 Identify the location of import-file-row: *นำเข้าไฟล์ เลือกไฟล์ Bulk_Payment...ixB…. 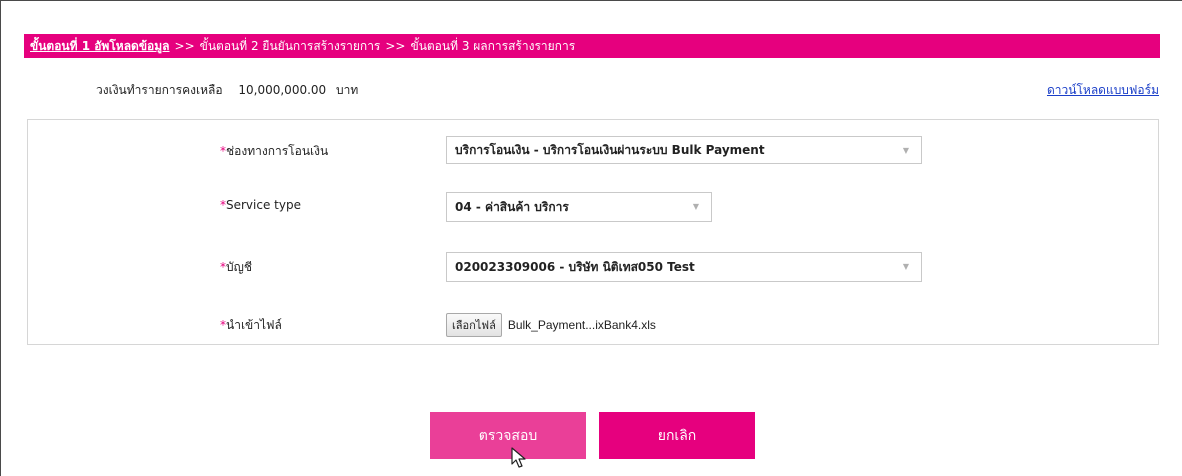
(593, 325).